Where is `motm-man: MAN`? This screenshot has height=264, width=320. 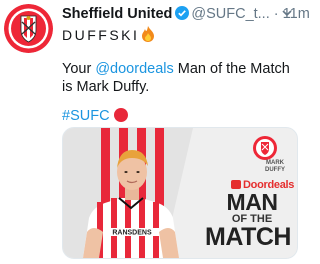
motm-man: MAN is located at coordinates (252, 202).